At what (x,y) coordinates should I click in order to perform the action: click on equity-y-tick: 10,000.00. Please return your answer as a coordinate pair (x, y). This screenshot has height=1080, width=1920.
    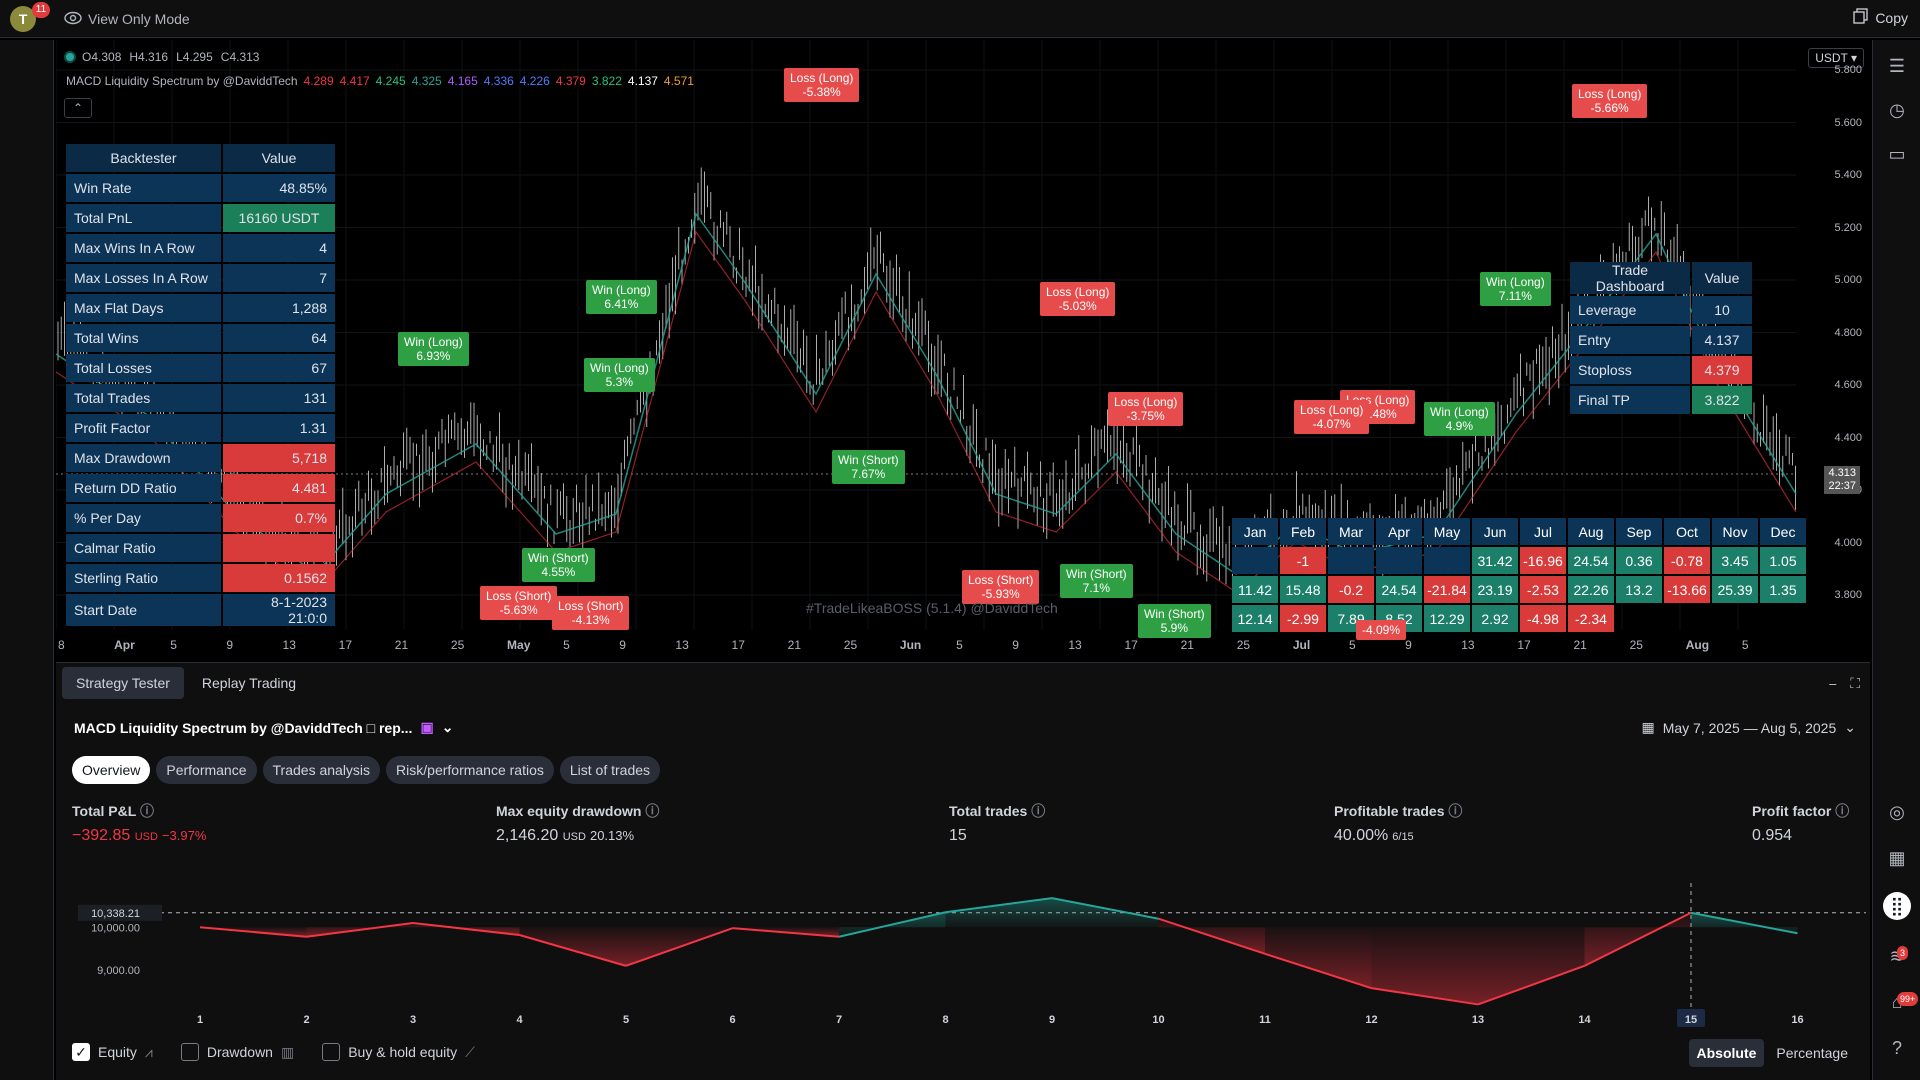
    Looking at the image, I should click on (115, 928).